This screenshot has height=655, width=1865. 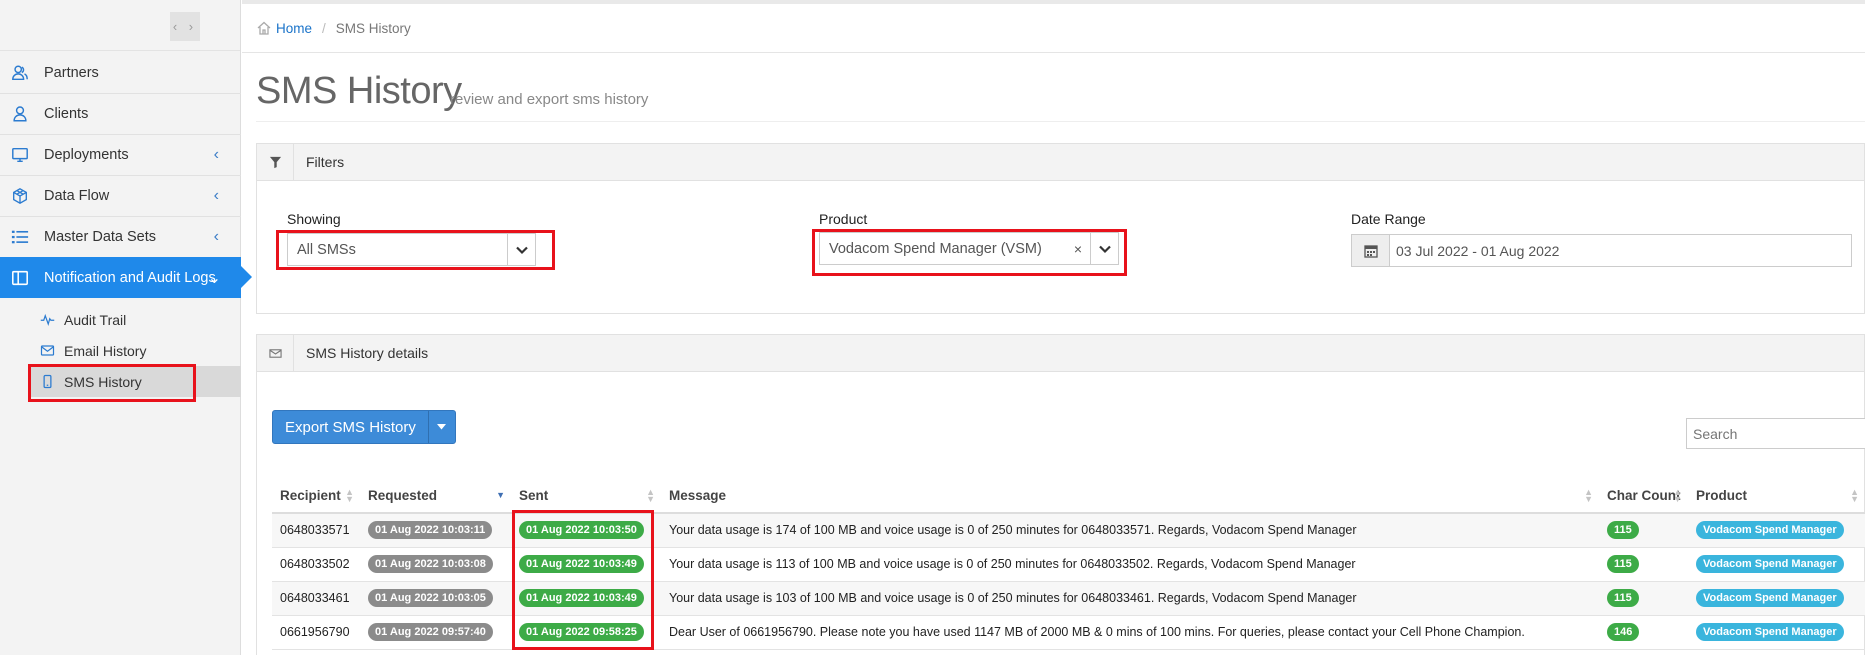 I want to click on cell-char-count: 115, so click(x=1643, y=598).